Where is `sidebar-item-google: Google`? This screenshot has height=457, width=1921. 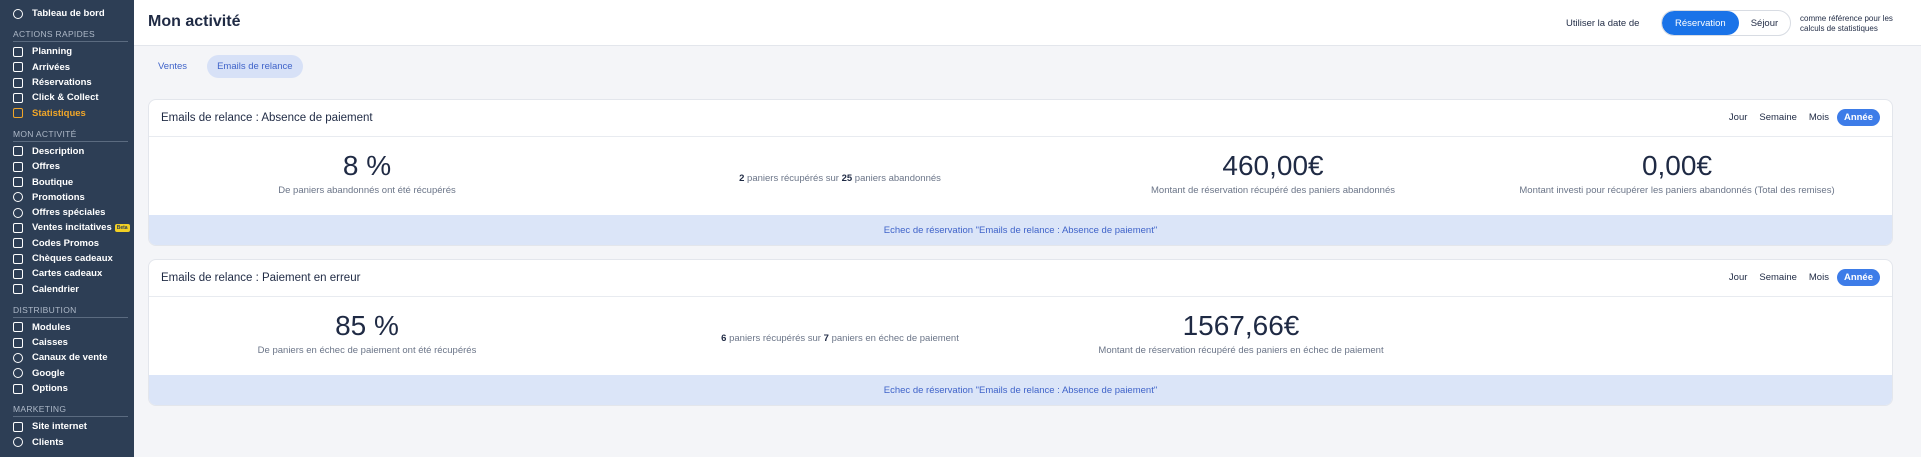 sidebar-item-google: Google is located at coordinates (67, 373).